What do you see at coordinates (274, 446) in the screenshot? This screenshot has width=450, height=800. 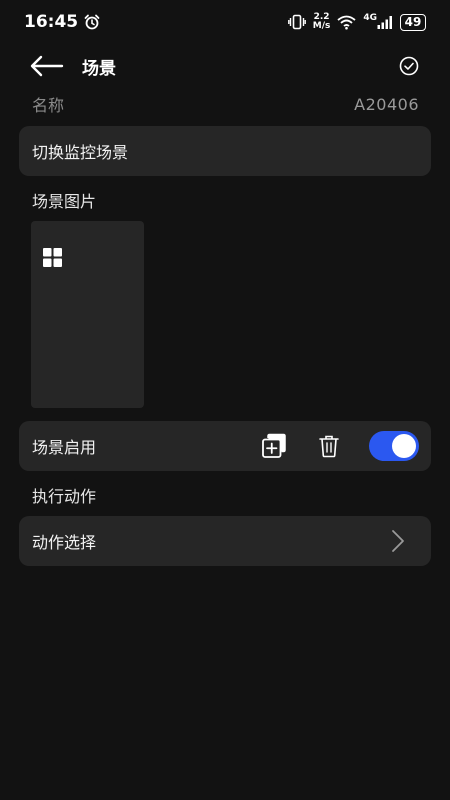 I see `copy-add-icon` at bounding box center [274, 446].